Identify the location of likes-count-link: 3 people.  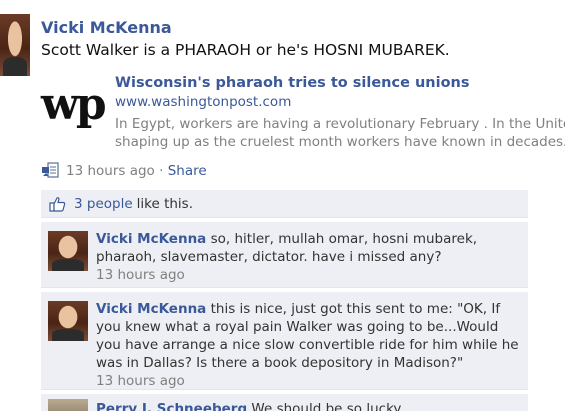
(103, 204).